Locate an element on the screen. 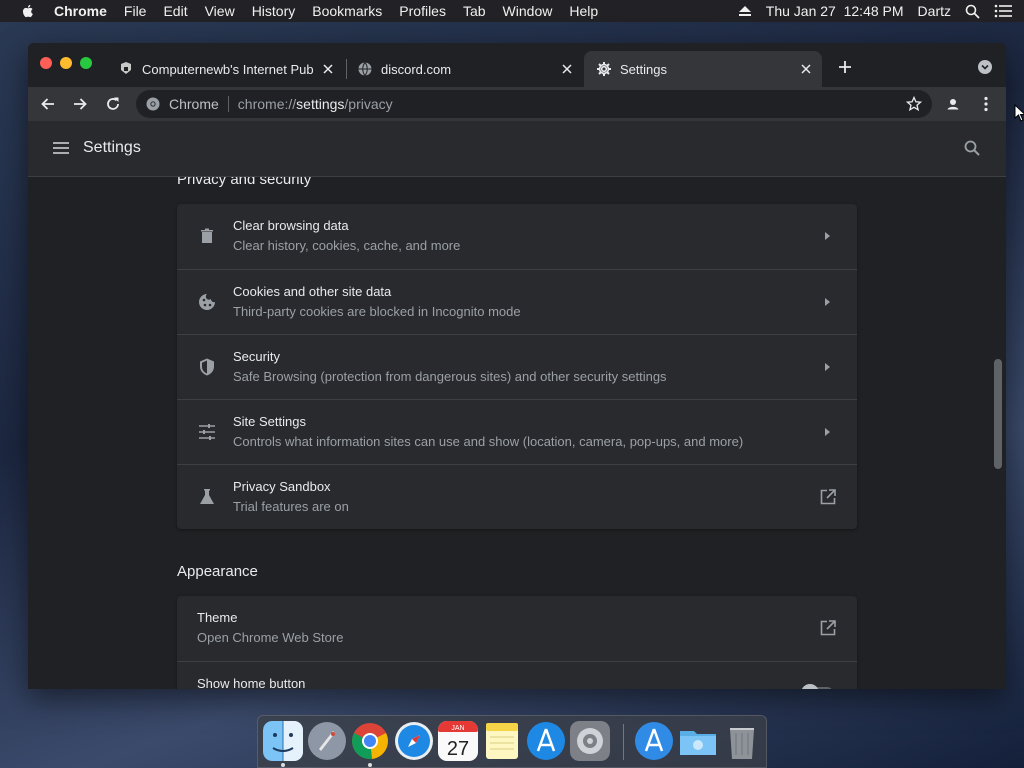 The height and width of the screenshot is (768, 1024). show-home-button-toggle is located at coordinates (817, 686).